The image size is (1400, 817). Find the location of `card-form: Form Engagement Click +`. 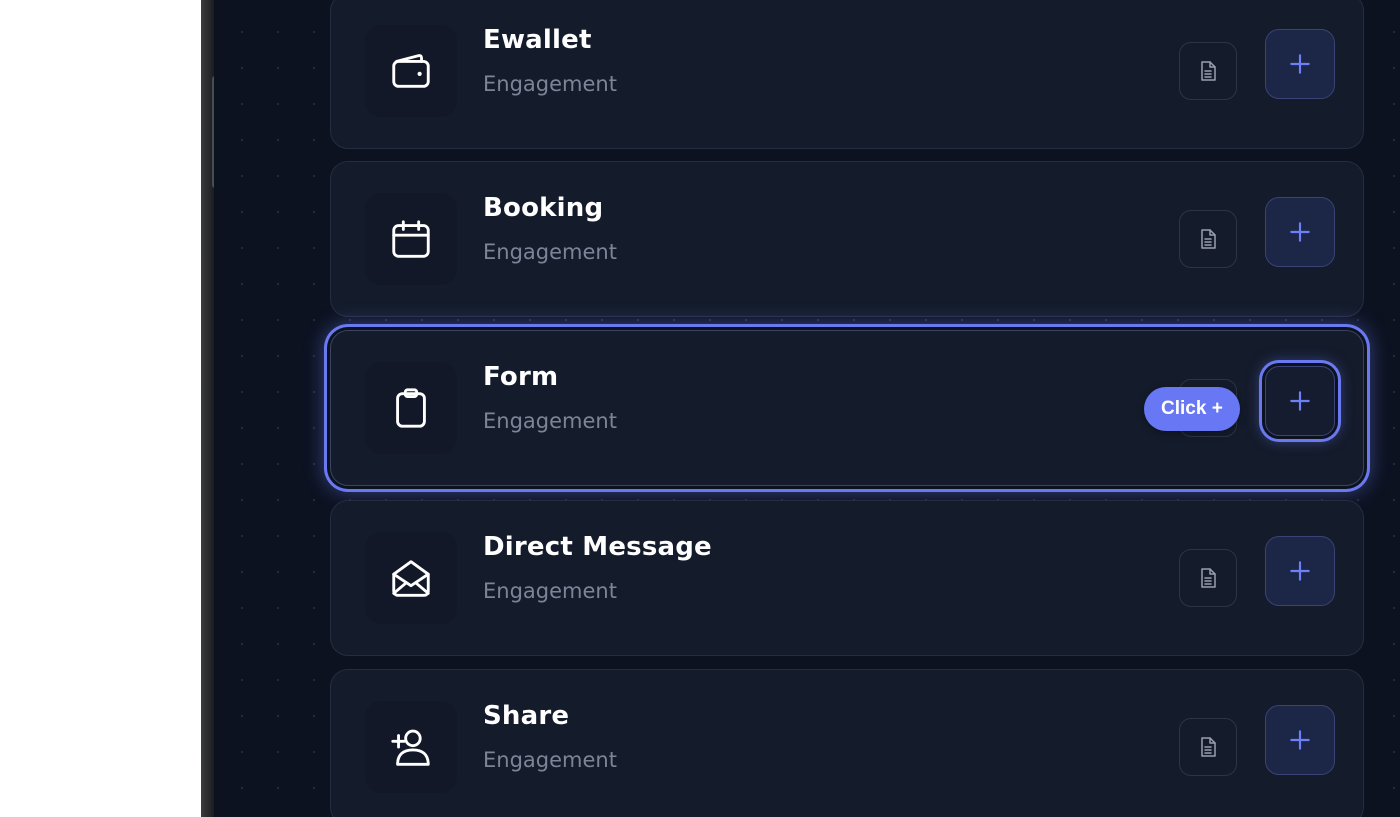

card-form: Form Engagement Click + is located at coordinates (847, 408).